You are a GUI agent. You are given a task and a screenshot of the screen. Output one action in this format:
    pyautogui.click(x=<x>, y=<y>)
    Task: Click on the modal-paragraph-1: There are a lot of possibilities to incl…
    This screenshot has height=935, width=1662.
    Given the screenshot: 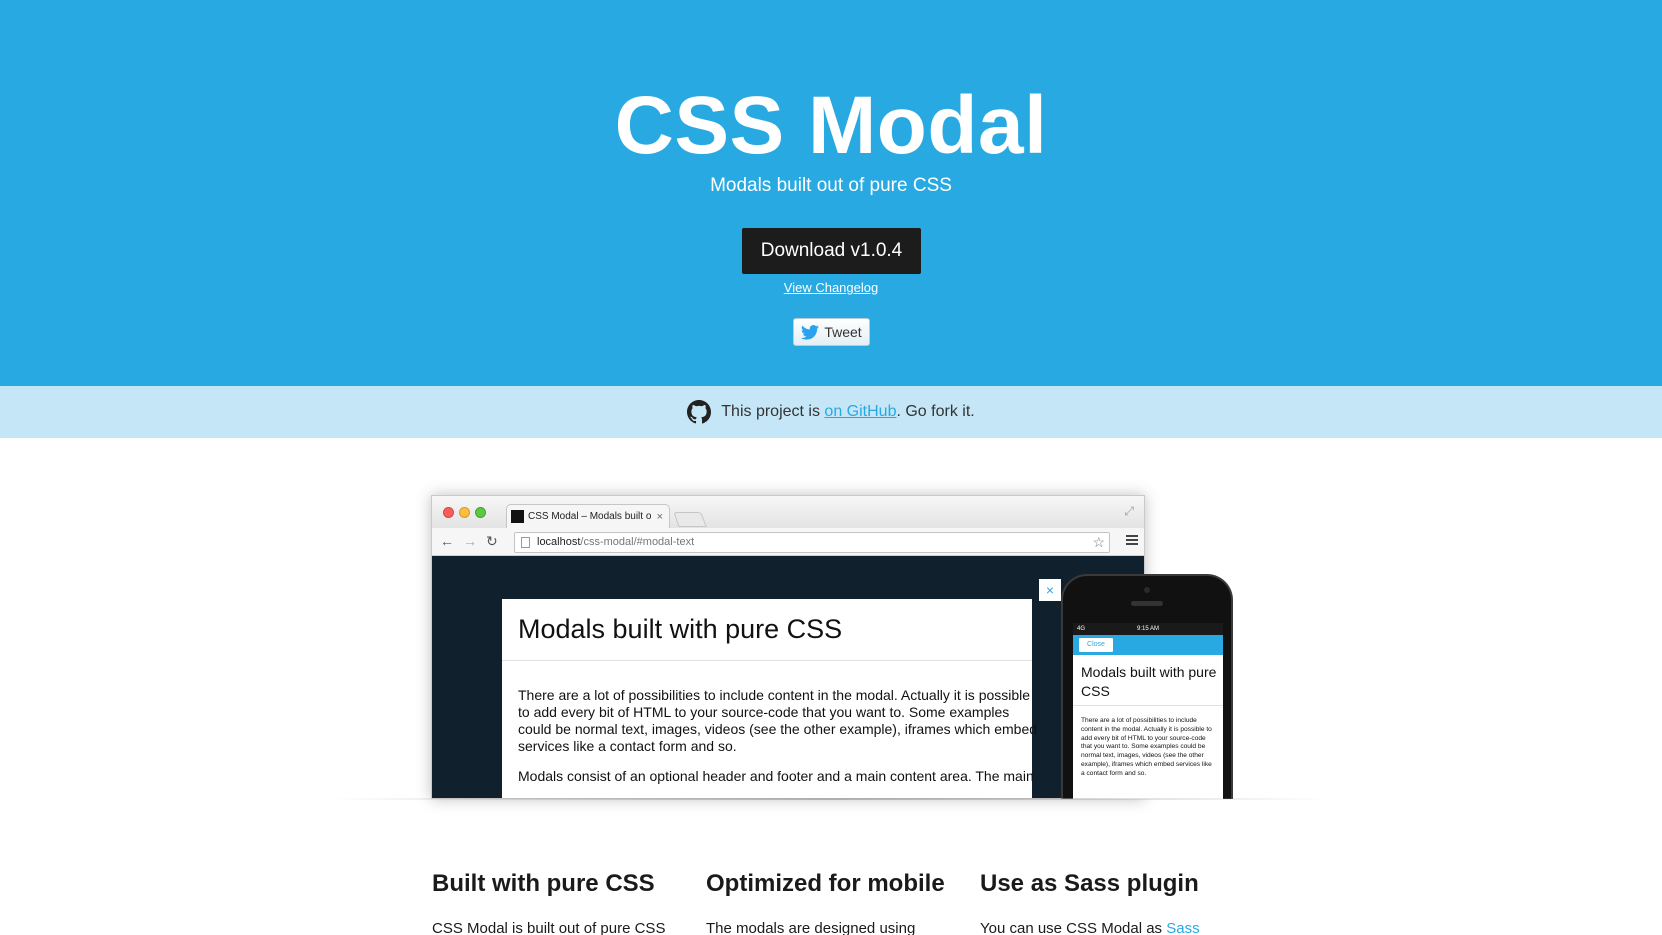 What is the action you would take?
    pyautogui.click(x=778, y=720)
    